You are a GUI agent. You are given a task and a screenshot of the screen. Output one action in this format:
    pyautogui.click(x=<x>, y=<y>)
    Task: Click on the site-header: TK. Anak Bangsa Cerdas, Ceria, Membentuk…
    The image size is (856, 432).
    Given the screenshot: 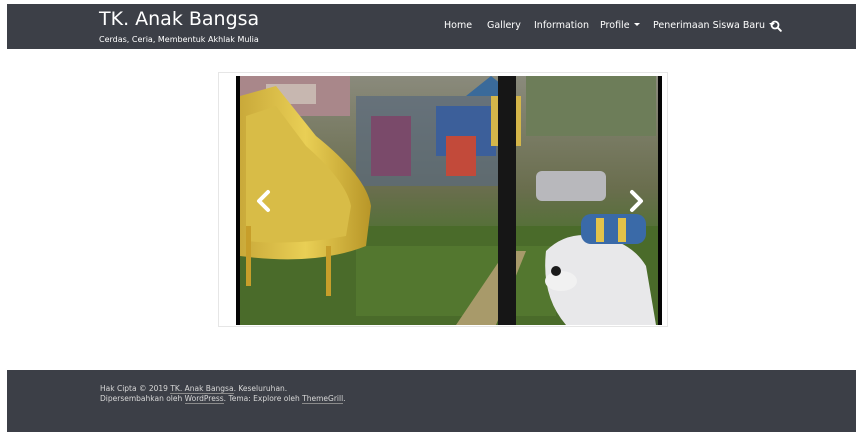 What is the action you would take?
    pyautogui.click(x=431, y=26)
    